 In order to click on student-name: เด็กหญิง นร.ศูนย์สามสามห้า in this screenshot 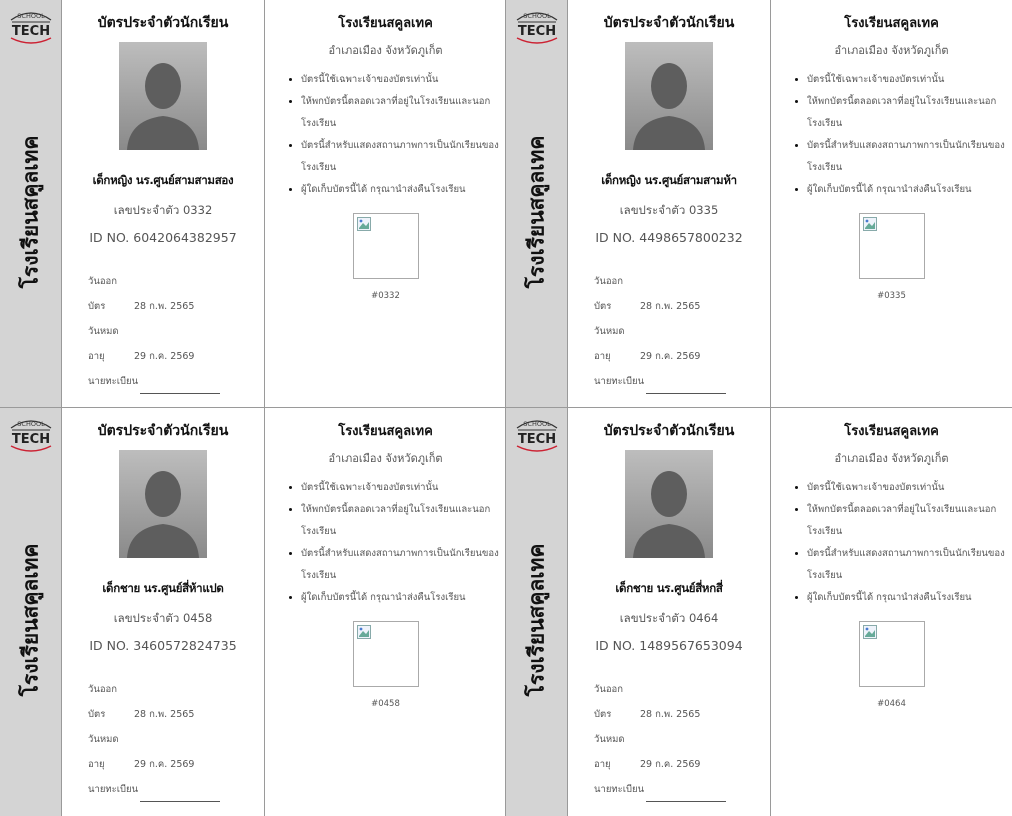, I will do `click(669, 180)`.